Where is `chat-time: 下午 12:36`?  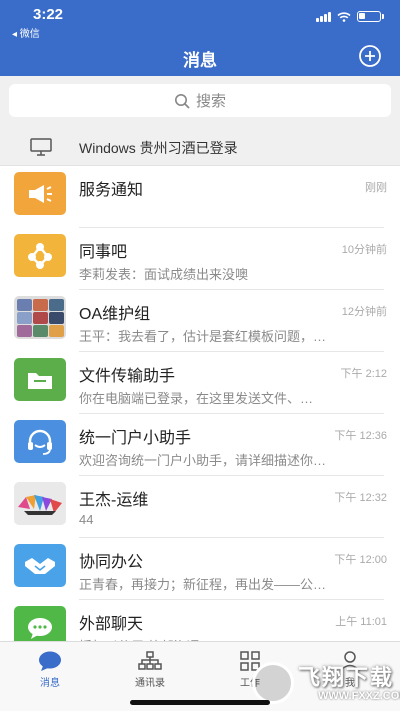
chat-time: 下午 12:36 is located at coordinates (360, 436).